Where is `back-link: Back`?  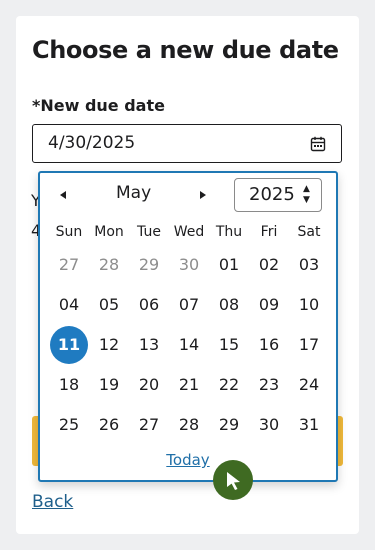
back-link: Back is located at coordinates (52, 502).